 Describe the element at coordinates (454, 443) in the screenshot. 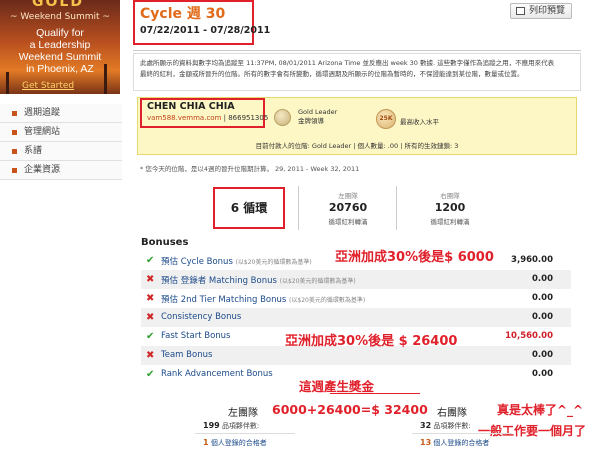

I see `right-team-qualified: 13 個人登錄的合格者` at that location.